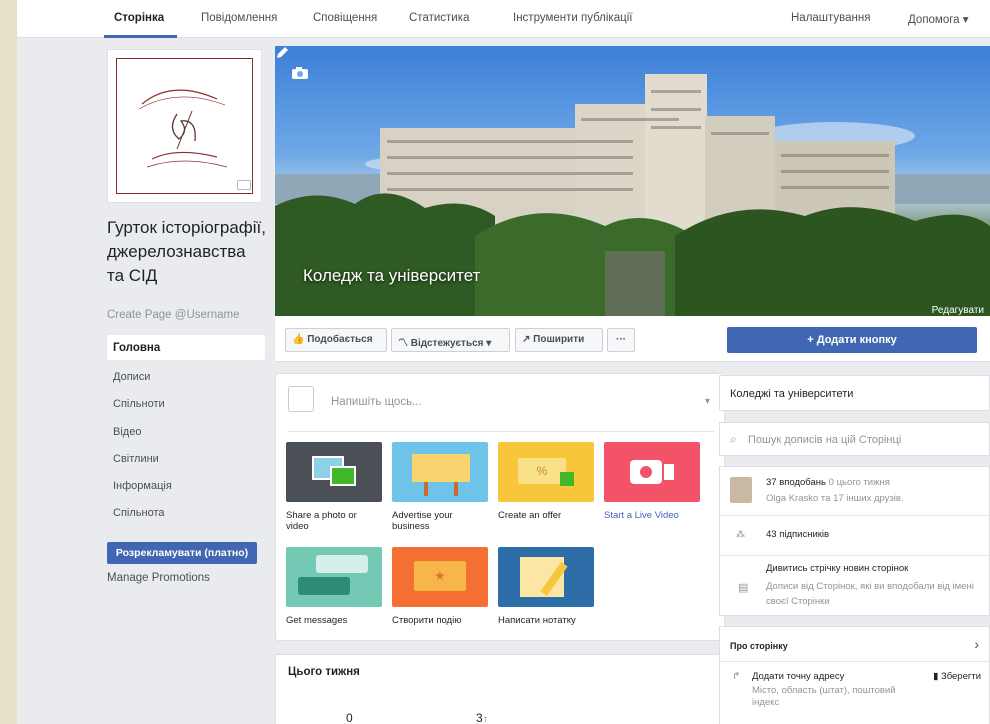  What do you see at coordinates (127, 432) in the screenshot?
I see `sidebar-item-videos: Відео` at bounding box center [127, 432].